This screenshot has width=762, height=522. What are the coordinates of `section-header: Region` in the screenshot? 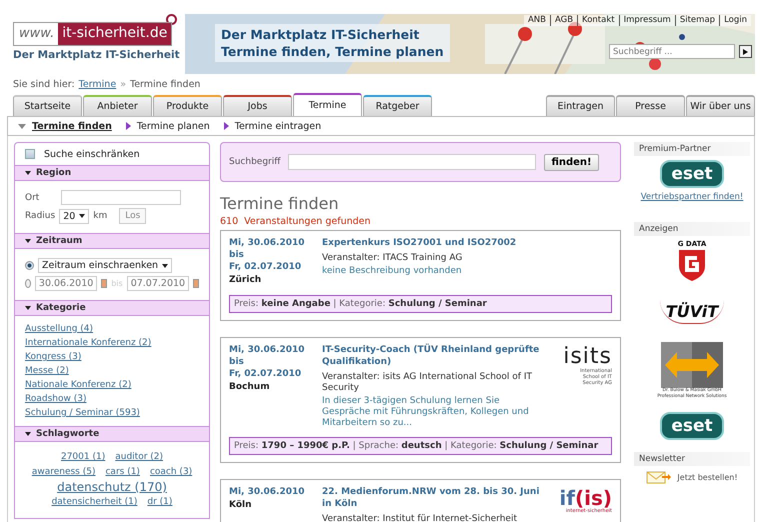 It's located at (112, 173).